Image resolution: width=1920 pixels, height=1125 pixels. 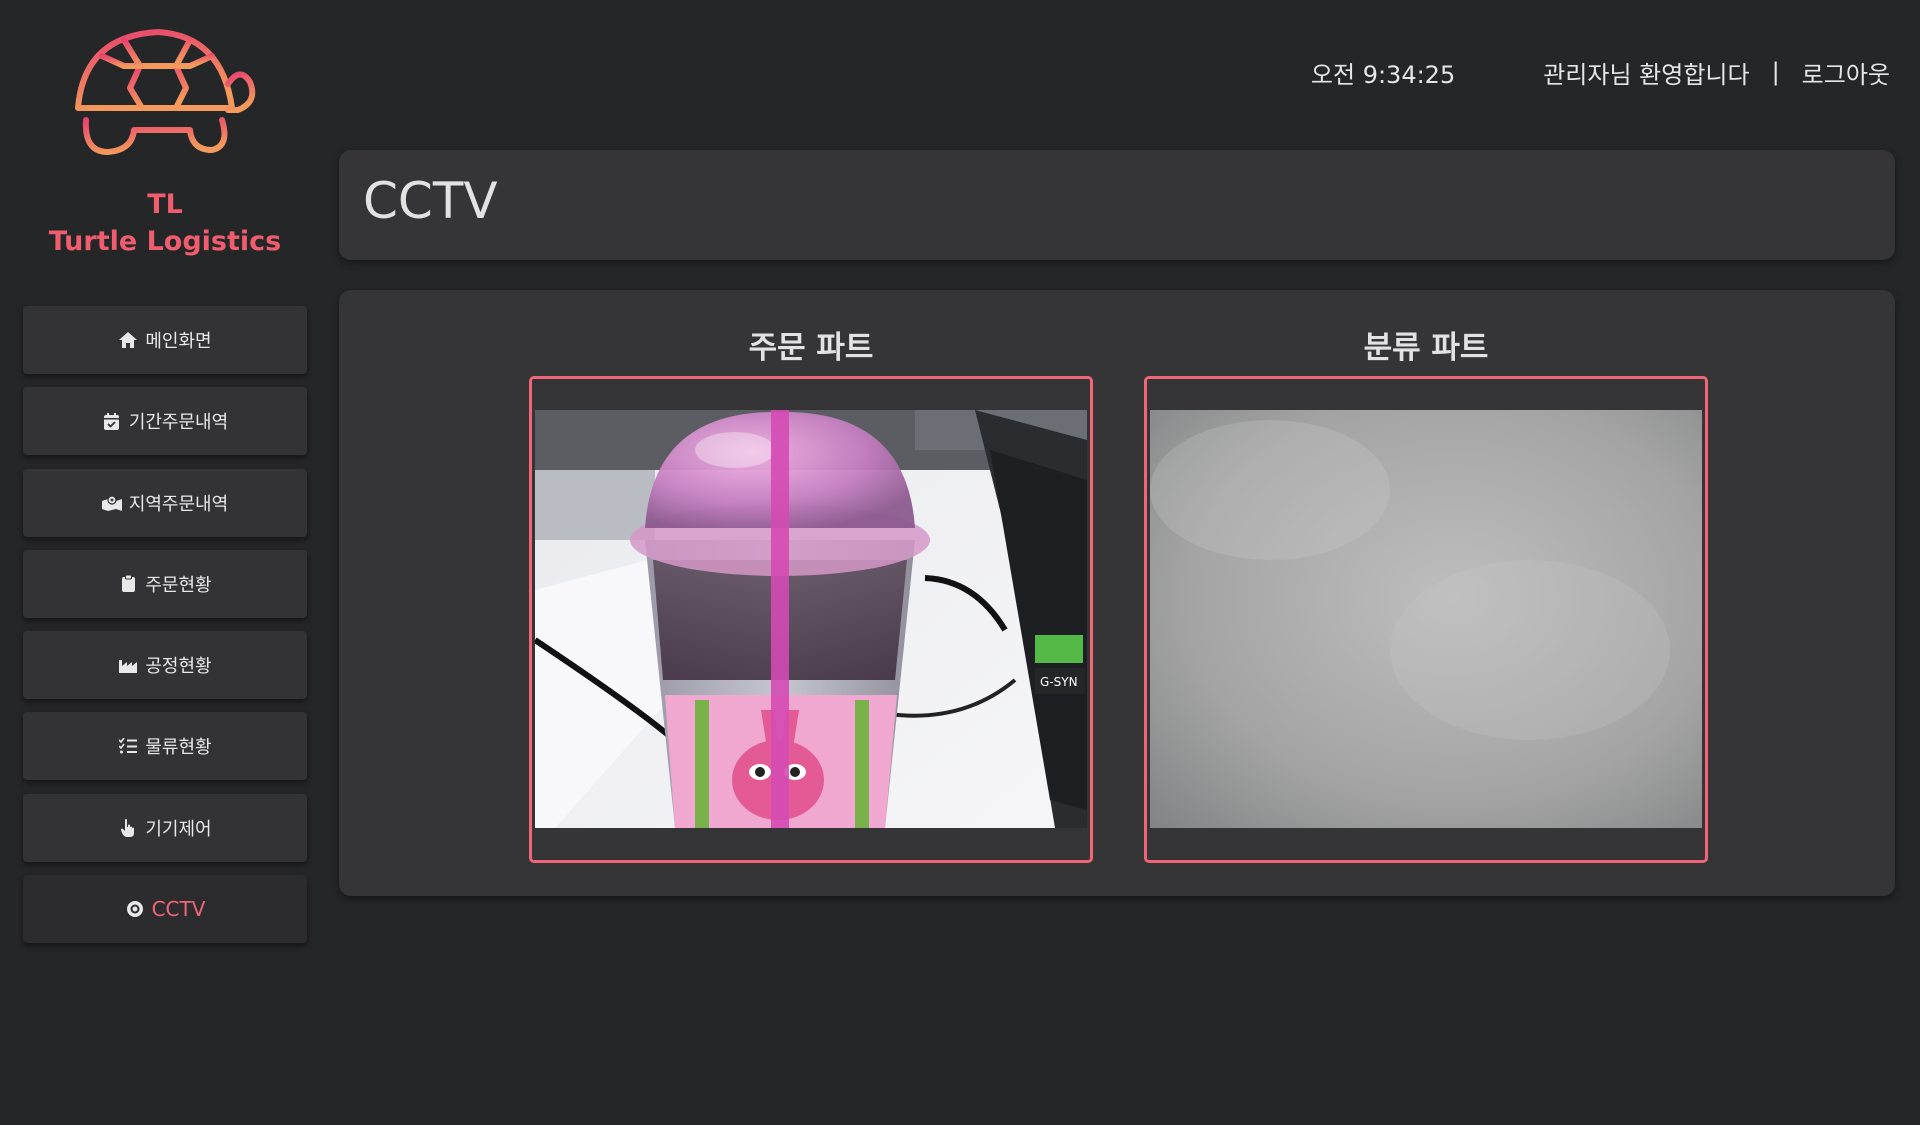 I want to click on nav-item-period-orders: 기간주문내역, so click(x=165, y=421).